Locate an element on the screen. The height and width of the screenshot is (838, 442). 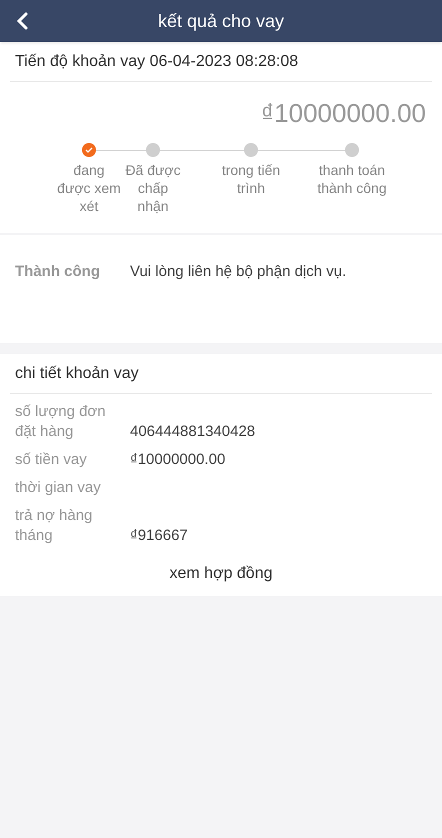
status-label: Thành công is located at coordinates (58, 272).